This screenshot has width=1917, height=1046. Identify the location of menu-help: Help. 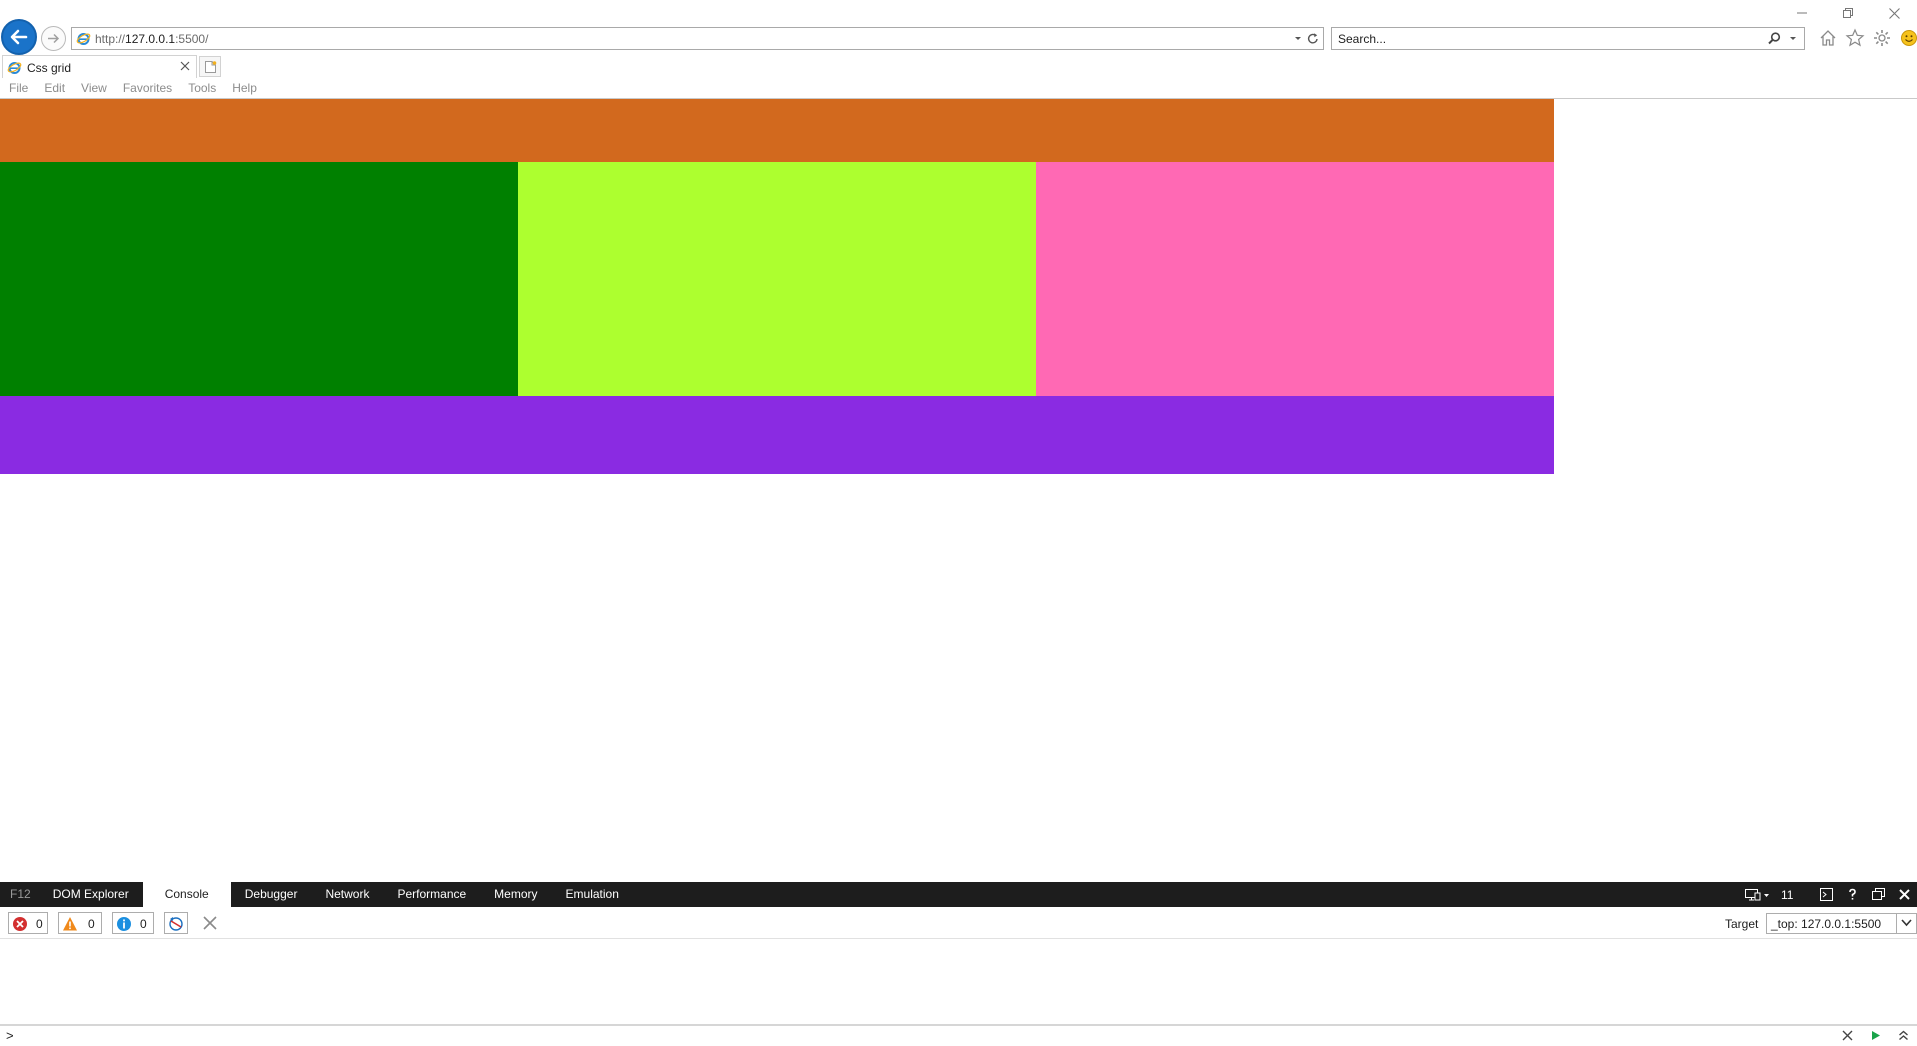
(244, 88).